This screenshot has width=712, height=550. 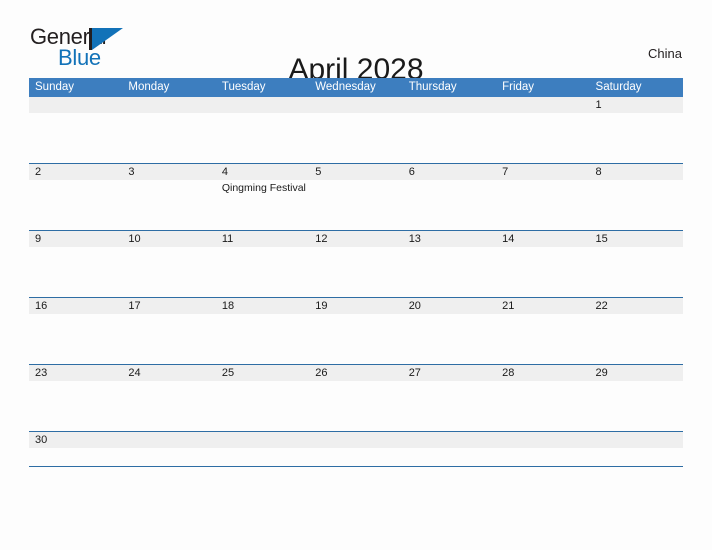 What do you see at coordinates (636, 306) in the screenshot?
I see `date-number: 22` at bounding box center [636, 306].